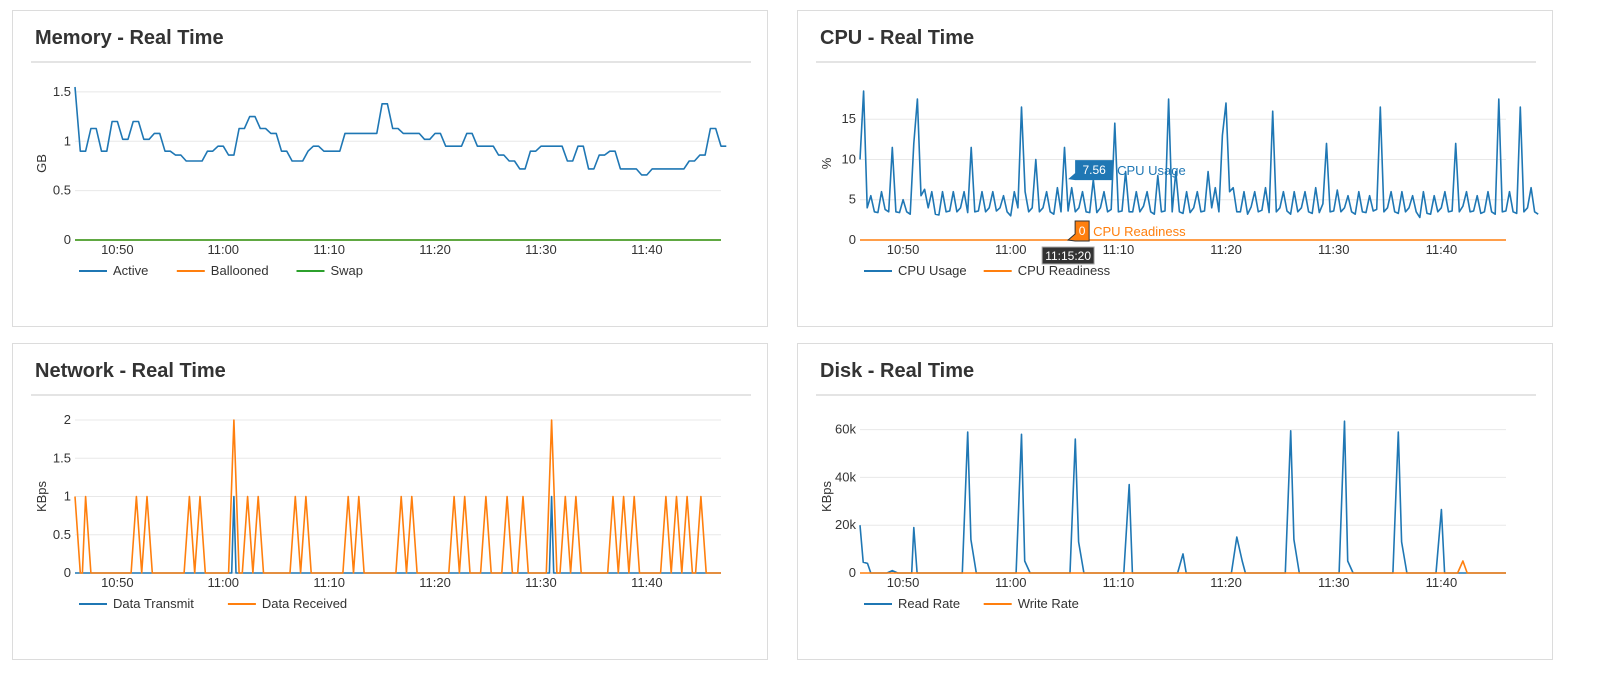 This screenshot has width=1599, height=684. What do you see at coordinates (1082, 231) in the screenshot?
I see `tooltip-value: 0` at bounding box center [1082, 231].